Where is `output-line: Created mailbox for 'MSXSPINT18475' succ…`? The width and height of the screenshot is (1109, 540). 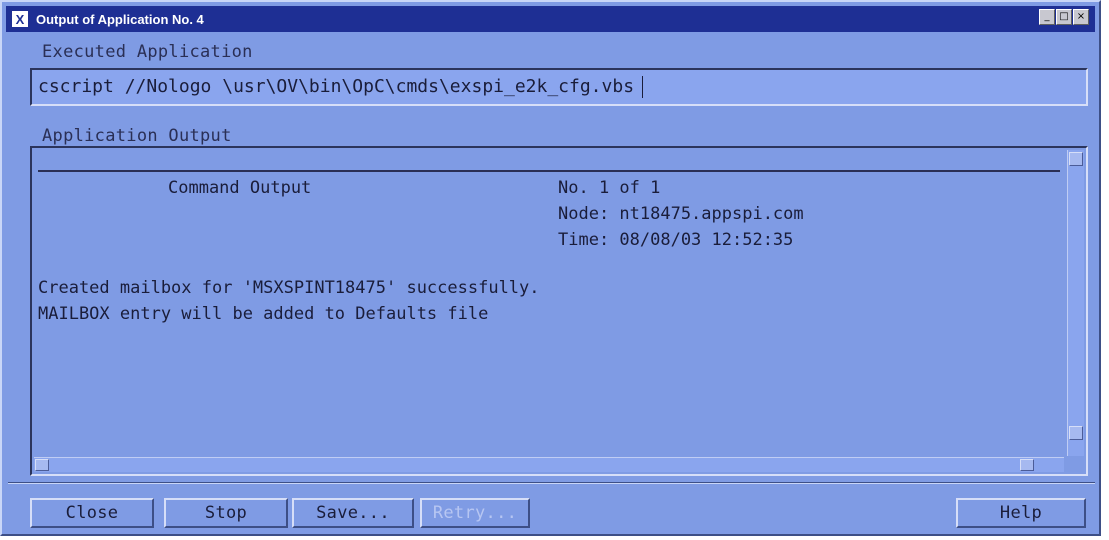 output-line: Created mailbox for 'MSXSPINT18475' succ… is located at coordinates (289, 288).